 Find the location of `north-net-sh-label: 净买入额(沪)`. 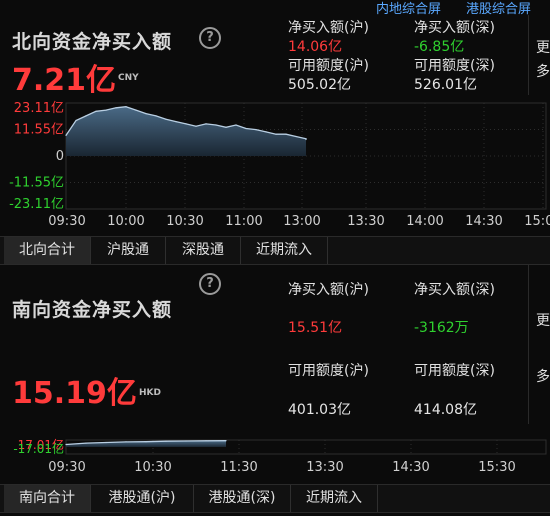

north-net-sh-label: 净买入额(沪) is located at coordinates (328, 28).